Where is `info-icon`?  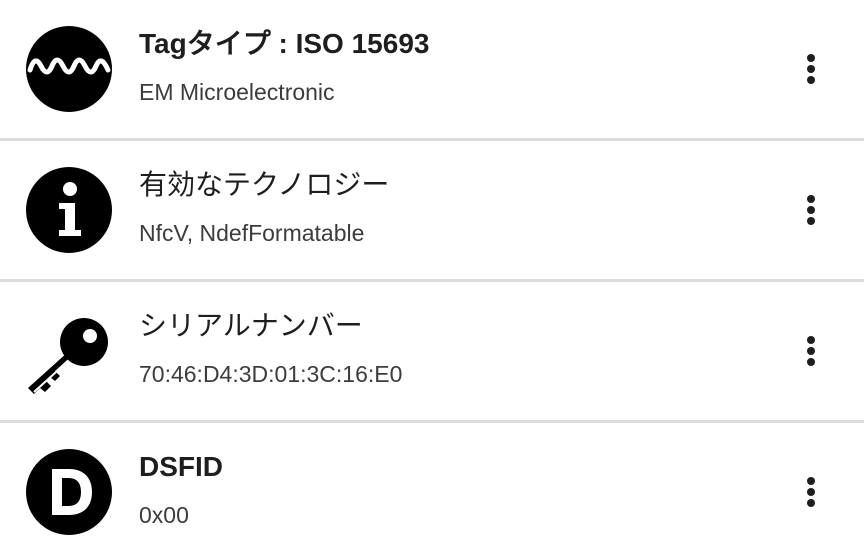 info-icon is located at coordinates (69, 210).